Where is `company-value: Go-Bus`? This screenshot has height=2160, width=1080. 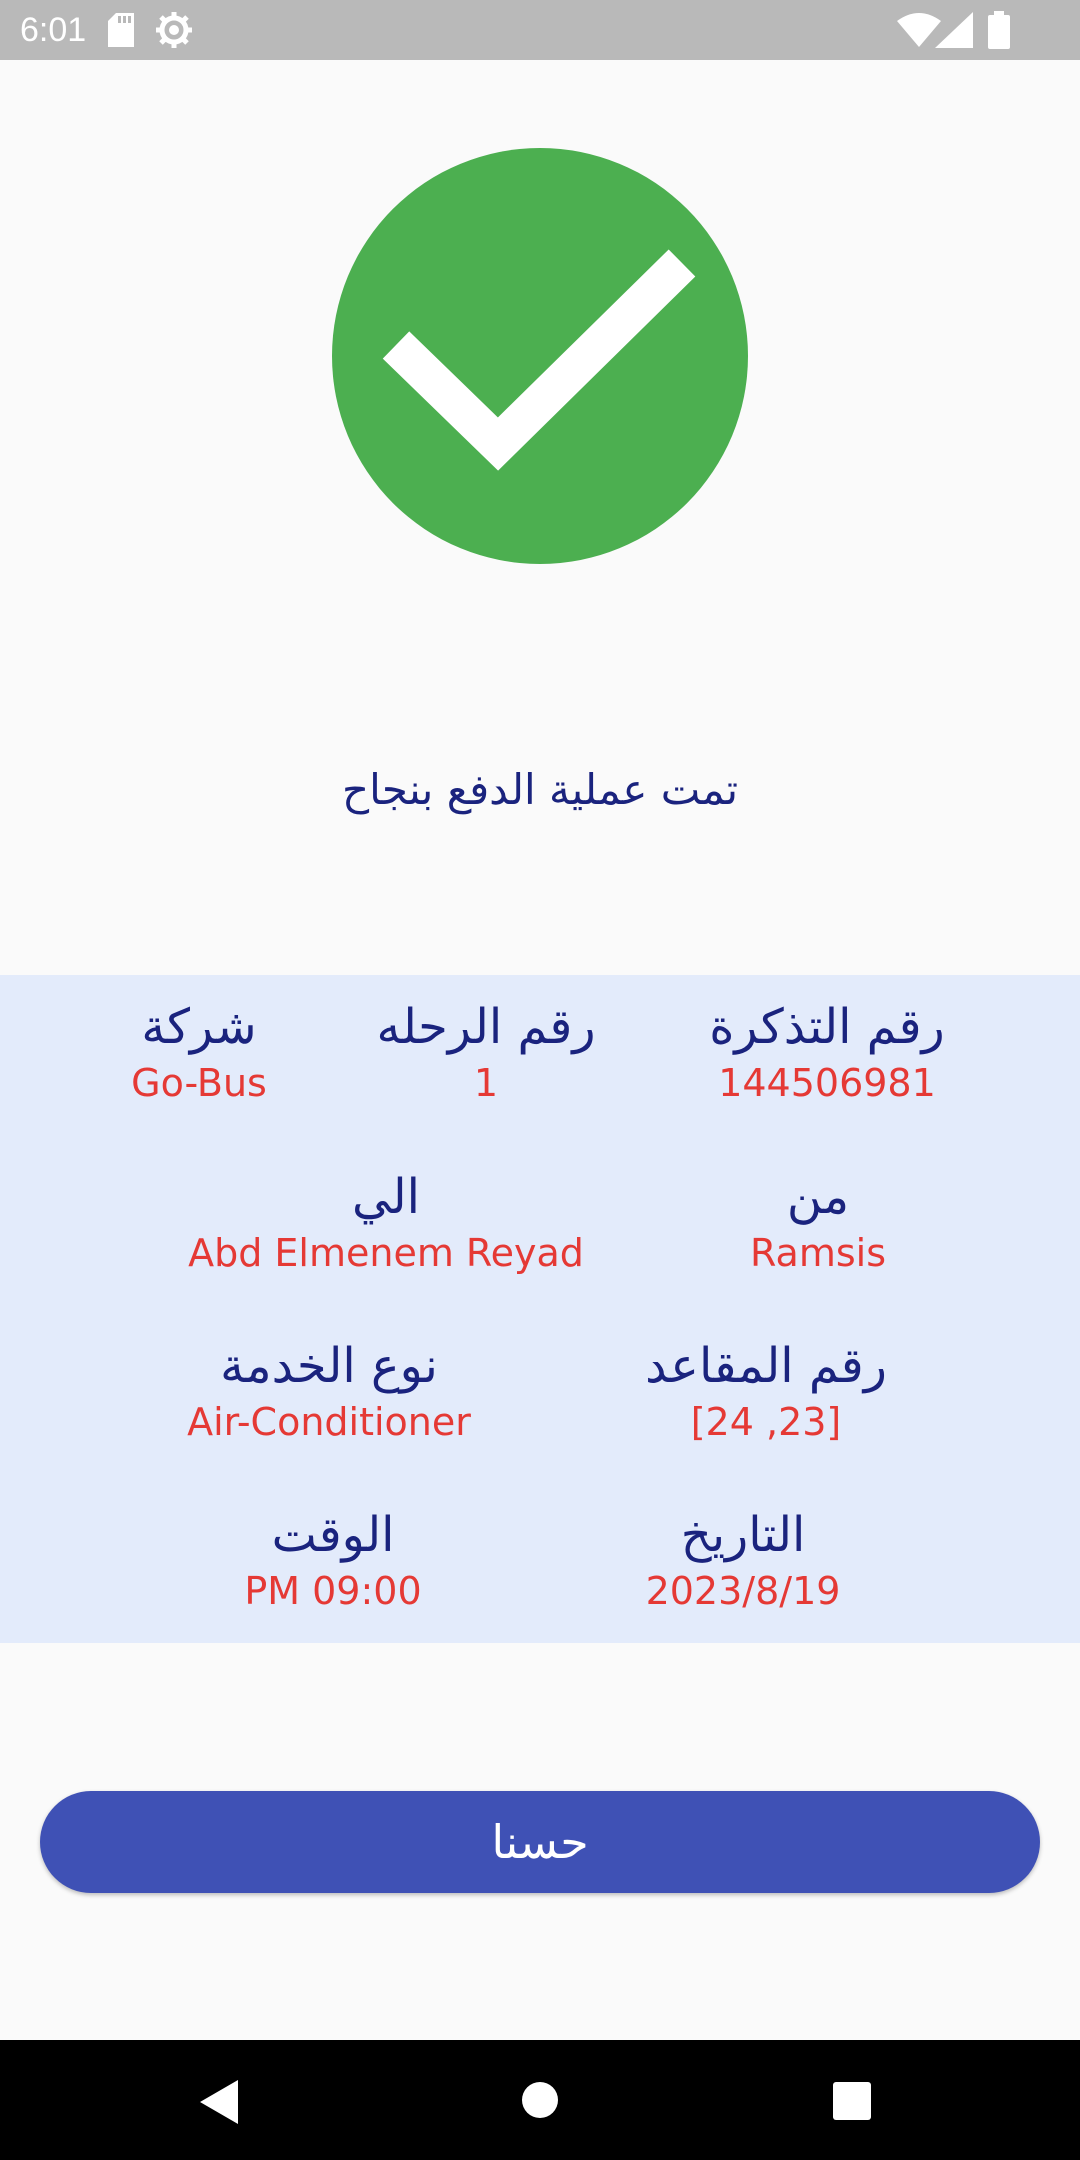 company-value: Go-Bus is located at coordinates (199, 1083).